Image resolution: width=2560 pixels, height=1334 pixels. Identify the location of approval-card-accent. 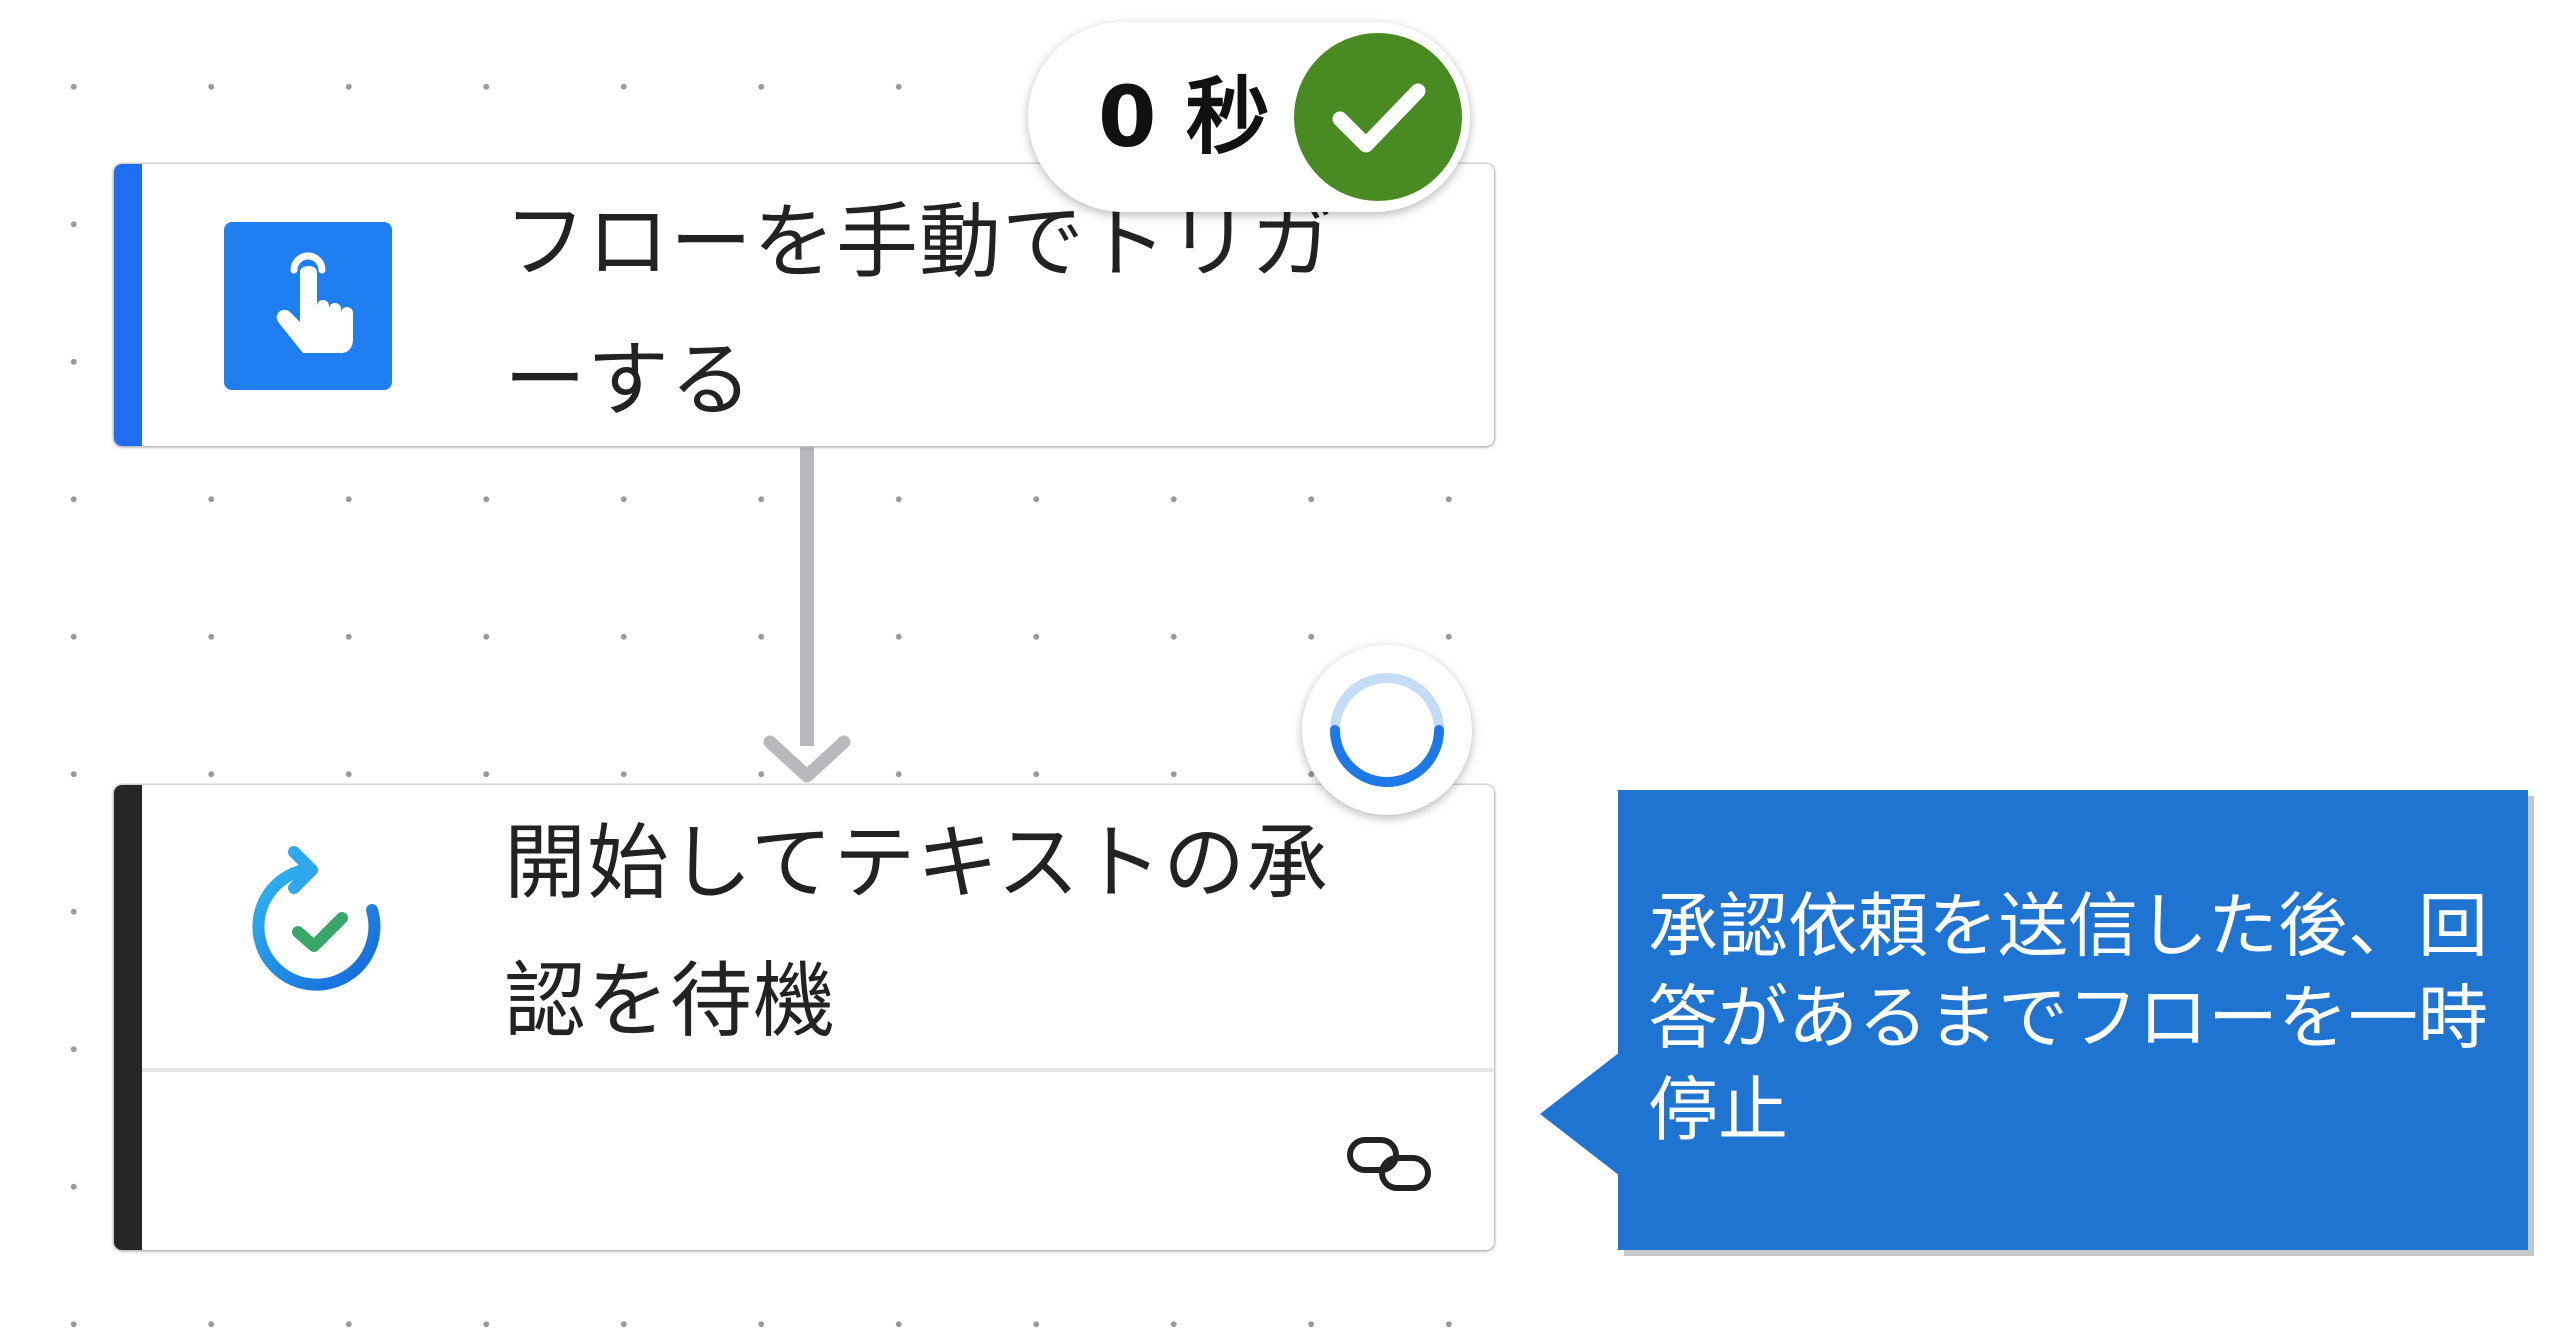
(128, 1017).